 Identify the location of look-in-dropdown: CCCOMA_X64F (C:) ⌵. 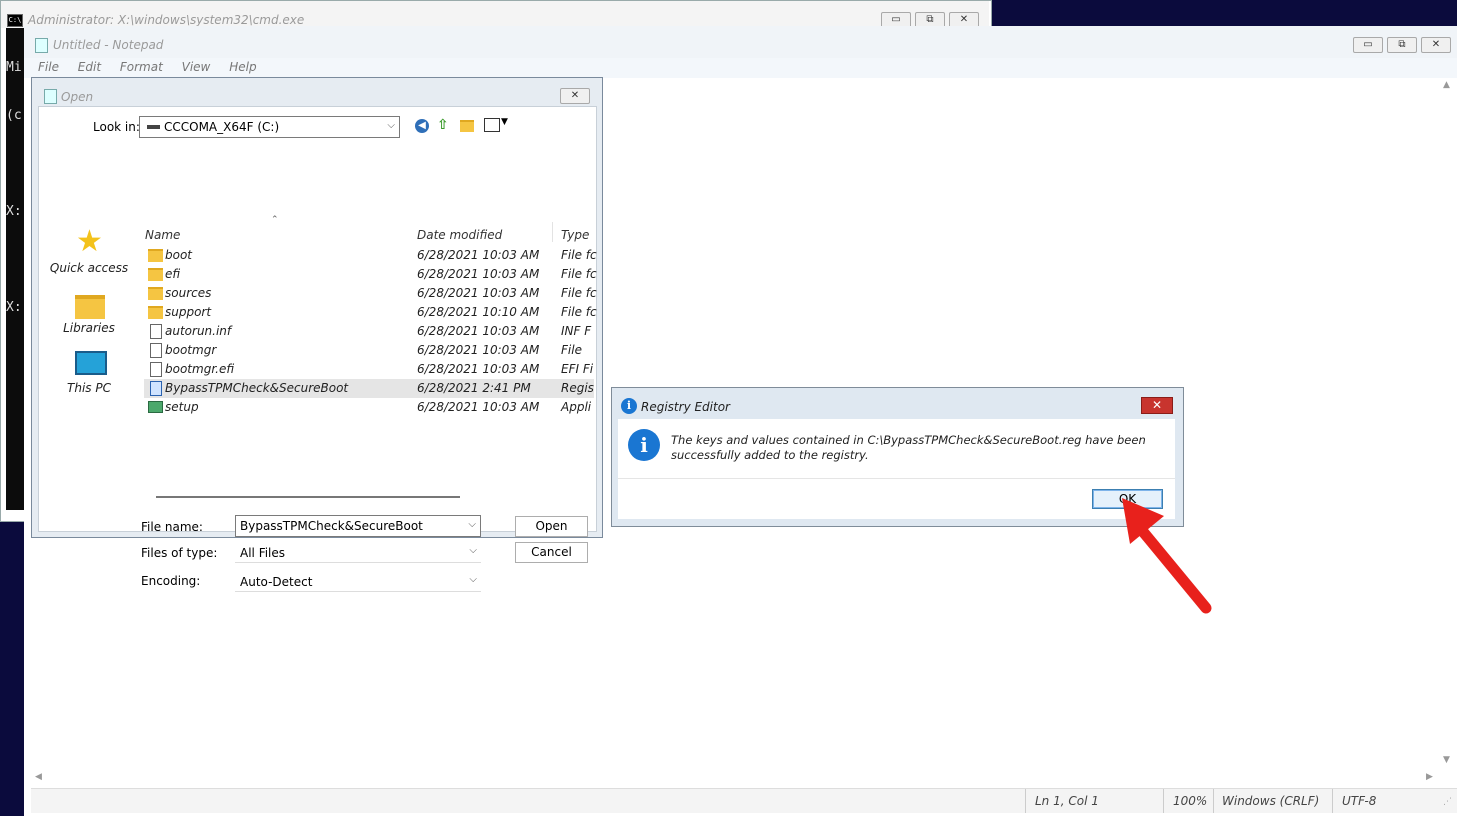
(269, 127).